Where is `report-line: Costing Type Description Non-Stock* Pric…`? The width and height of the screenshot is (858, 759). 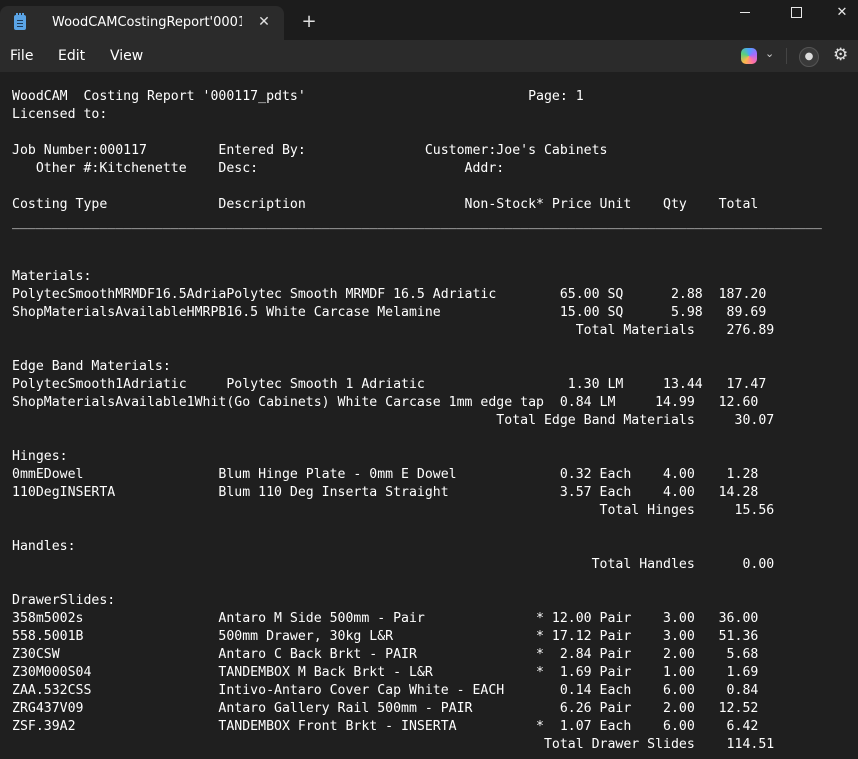
report-line: Costing Type Description Non-Stock* Pric… is located at coordinates (385, 204).